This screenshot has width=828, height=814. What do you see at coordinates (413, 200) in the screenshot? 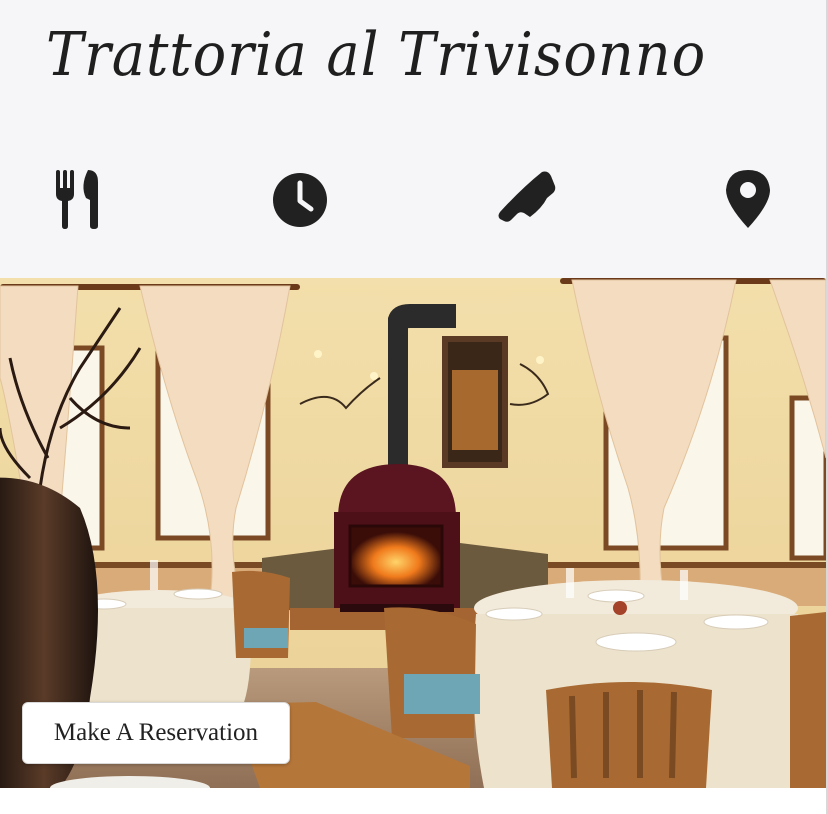
I see `icon-nav` at bounding box center [413, 200].